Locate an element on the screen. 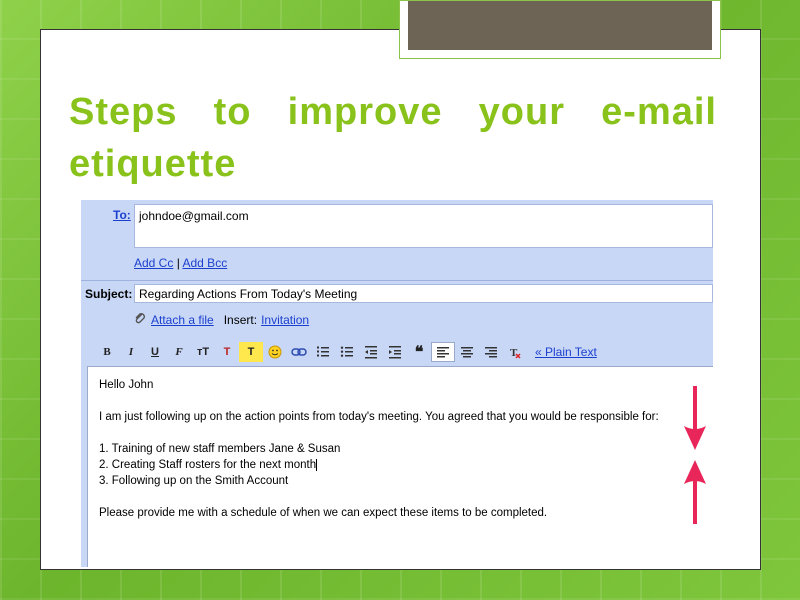  numbered-list-icon is located at coordinates (323, 352).